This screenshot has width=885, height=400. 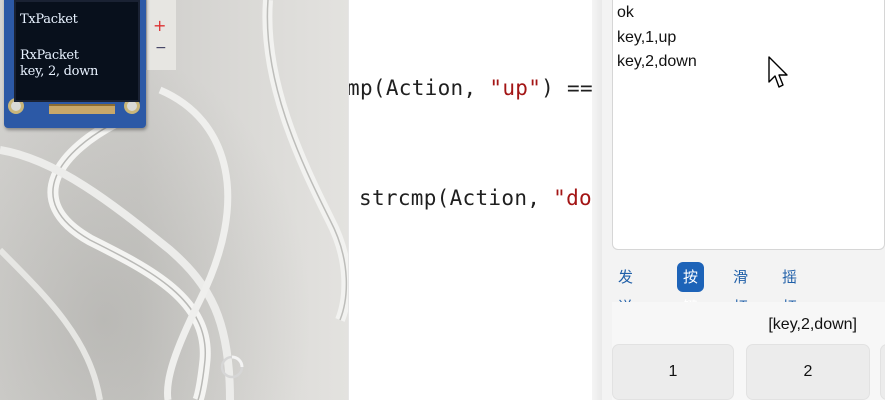 What do you see at coordinates (808, 372) in the screenshot?
I see `key-button-2: 2` at bounding box center [808, 372].